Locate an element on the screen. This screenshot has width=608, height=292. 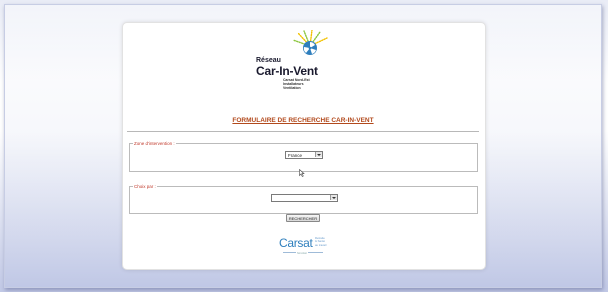
carsat-logo-subtitle: Retraite & Santé au travail is located at coordinates (321, 241).